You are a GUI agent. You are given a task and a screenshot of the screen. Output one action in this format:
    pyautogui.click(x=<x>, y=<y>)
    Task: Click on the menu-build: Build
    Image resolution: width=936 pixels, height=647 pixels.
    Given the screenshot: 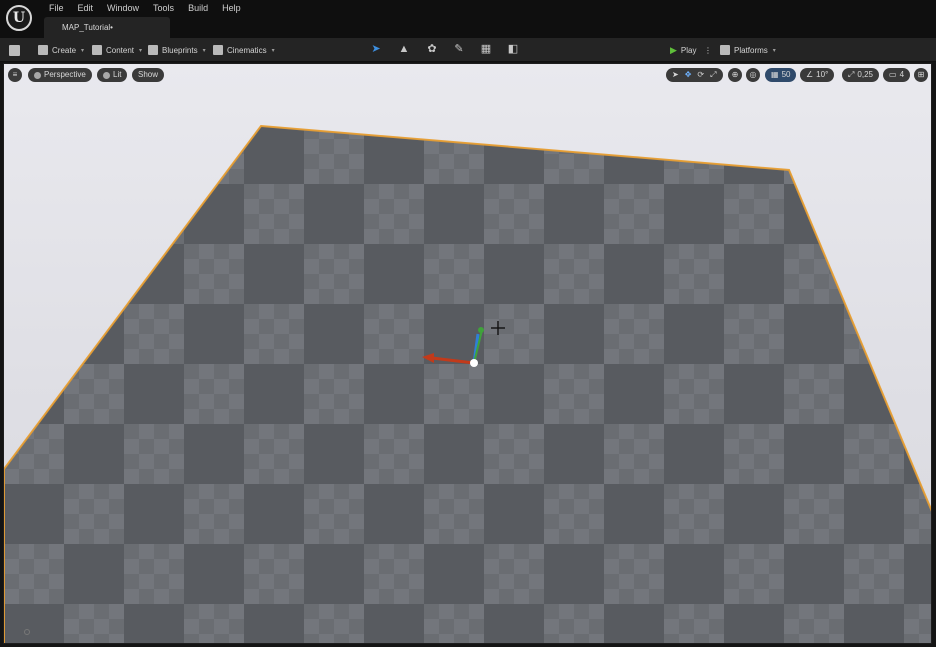 What is the action you would take?
    pyautogui.click(x=198, y=8)
    